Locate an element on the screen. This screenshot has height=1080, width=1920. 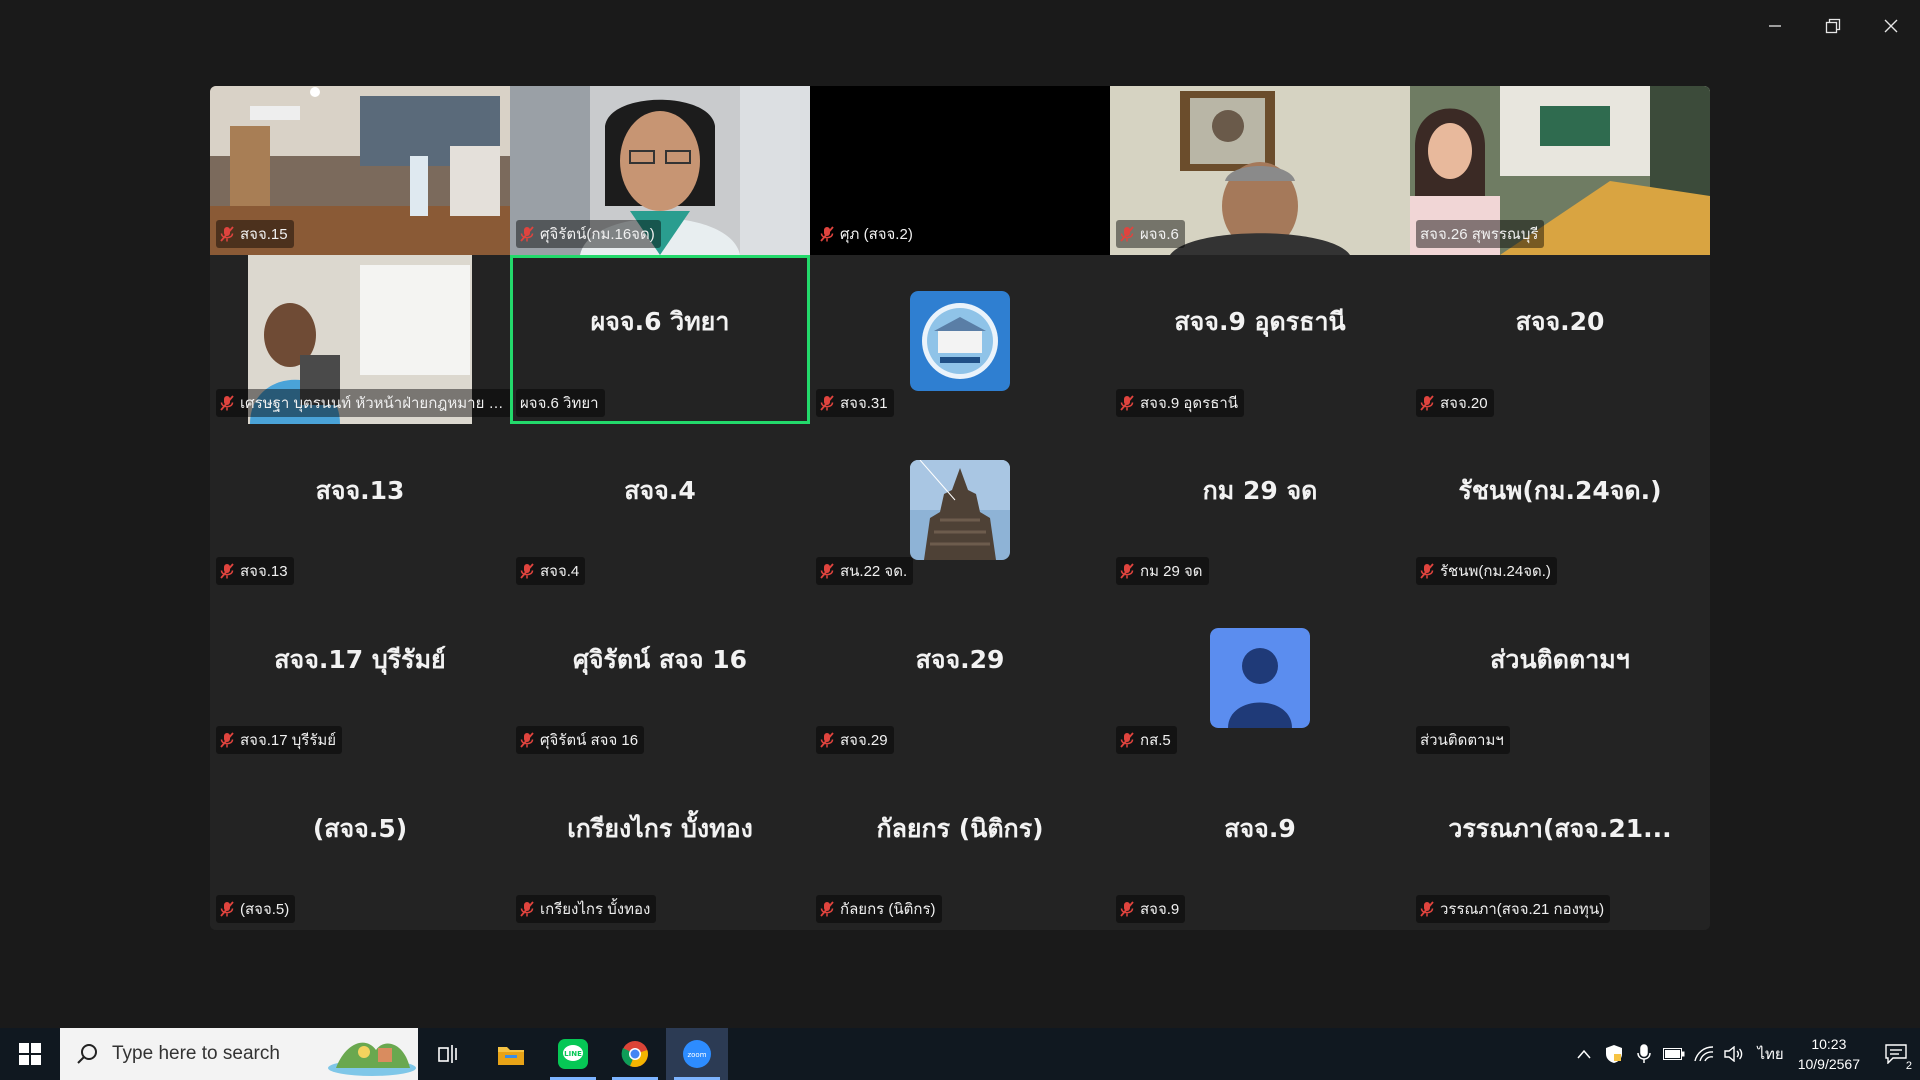
participant-name-label: ศุจิรัตน์(กม.16จด) is located at coordinates (588, 233).